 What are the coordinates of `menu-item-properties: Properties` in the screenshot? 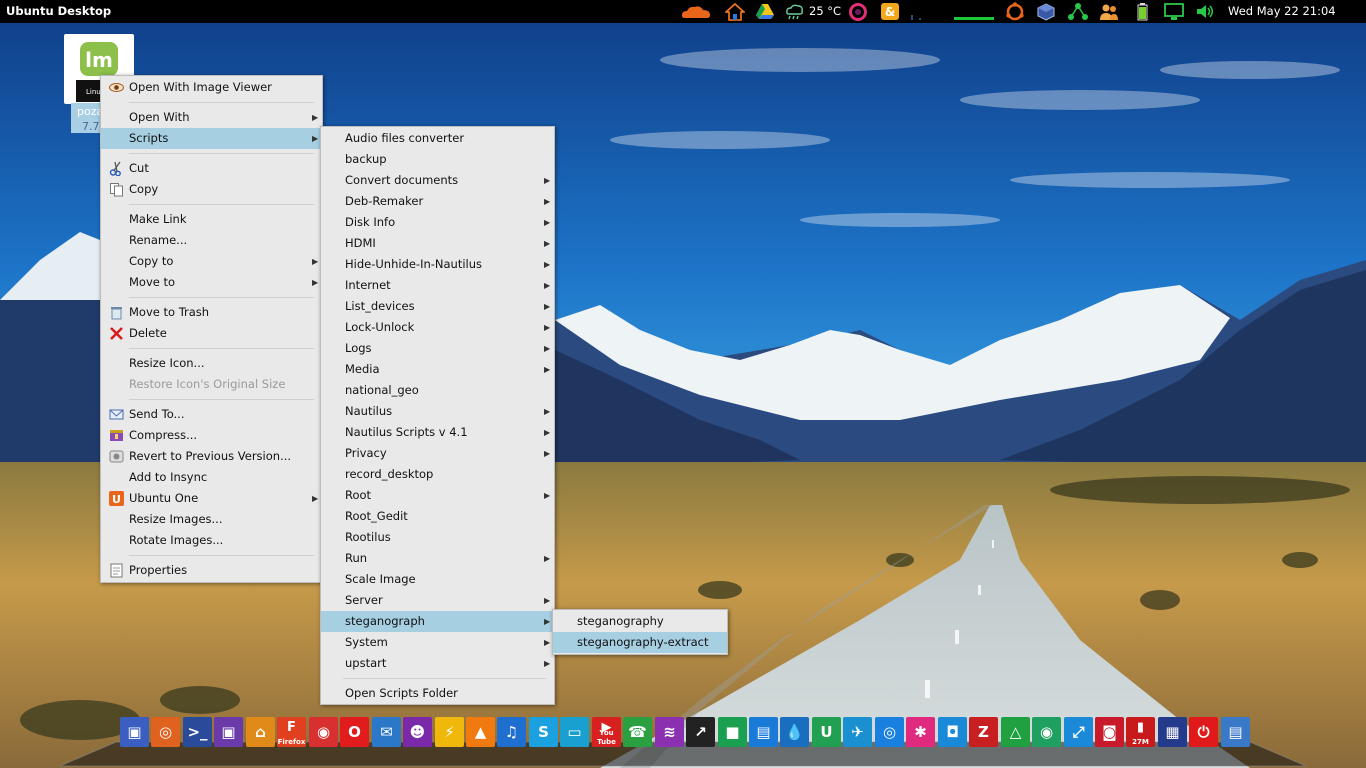 It's located at (211, 570).